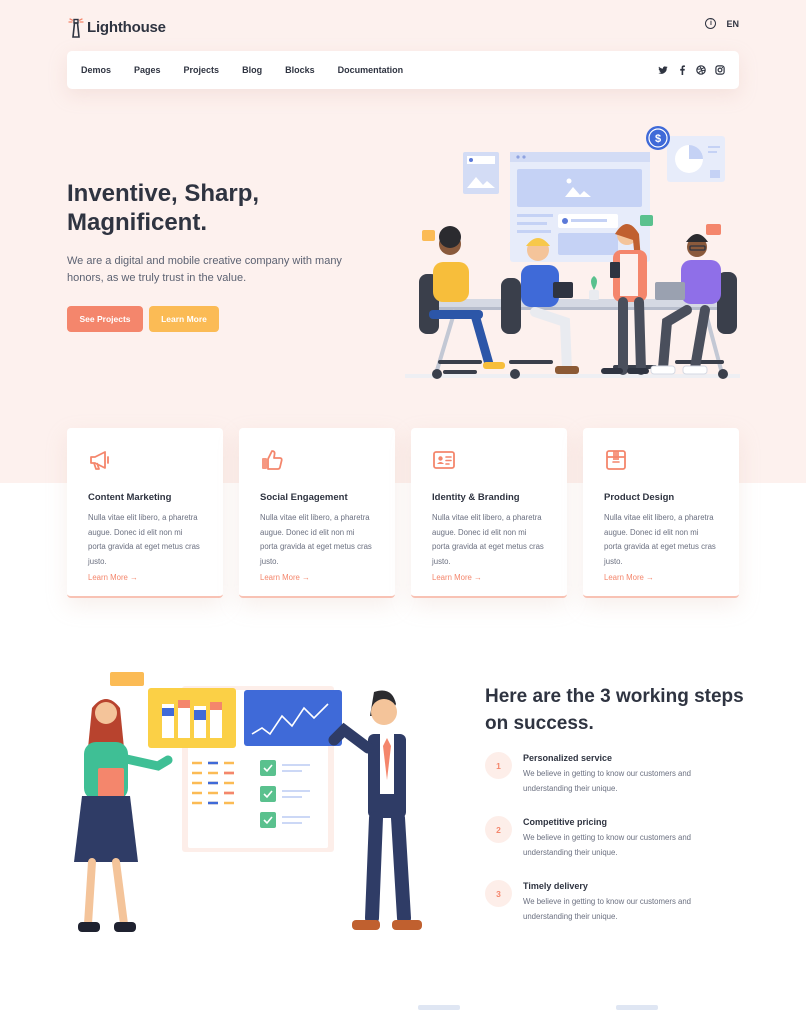  I want to click on twitter-icon, so click(663, 70).